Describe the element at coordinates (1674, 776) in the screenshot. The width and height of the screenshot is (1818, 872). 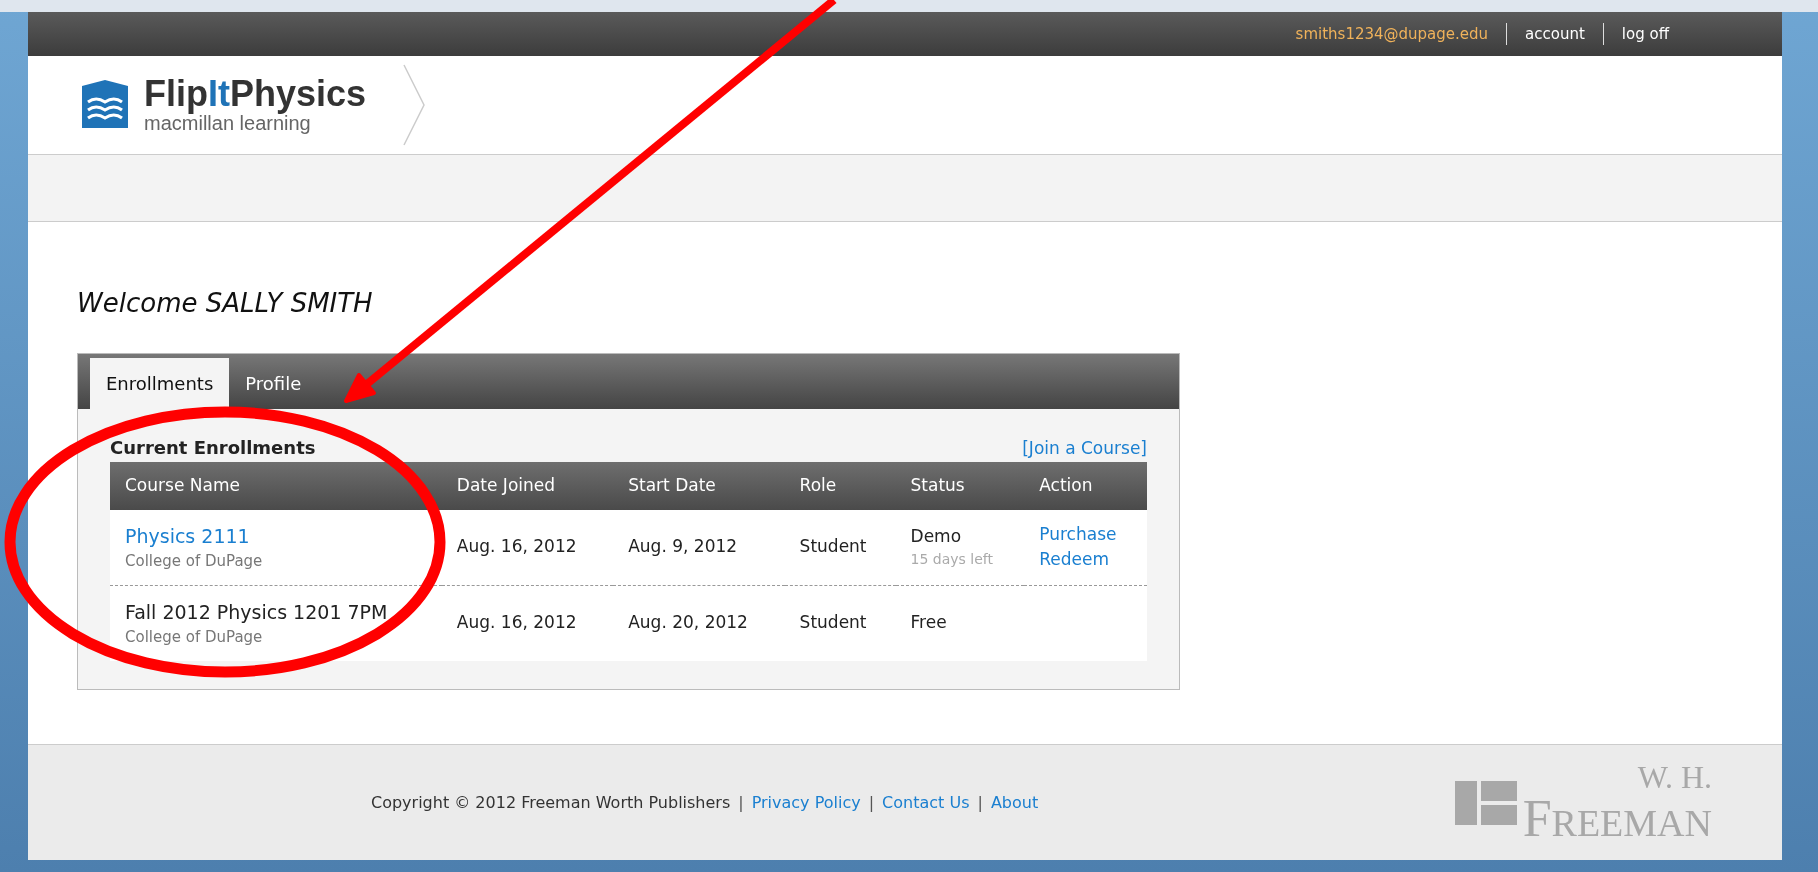
I see `publisher-initials: W. H.` at that location.